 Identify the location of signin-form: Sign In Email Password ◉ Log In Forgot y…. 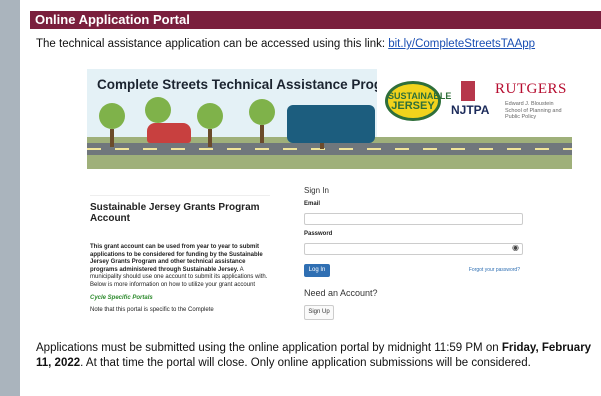
(414, 253).